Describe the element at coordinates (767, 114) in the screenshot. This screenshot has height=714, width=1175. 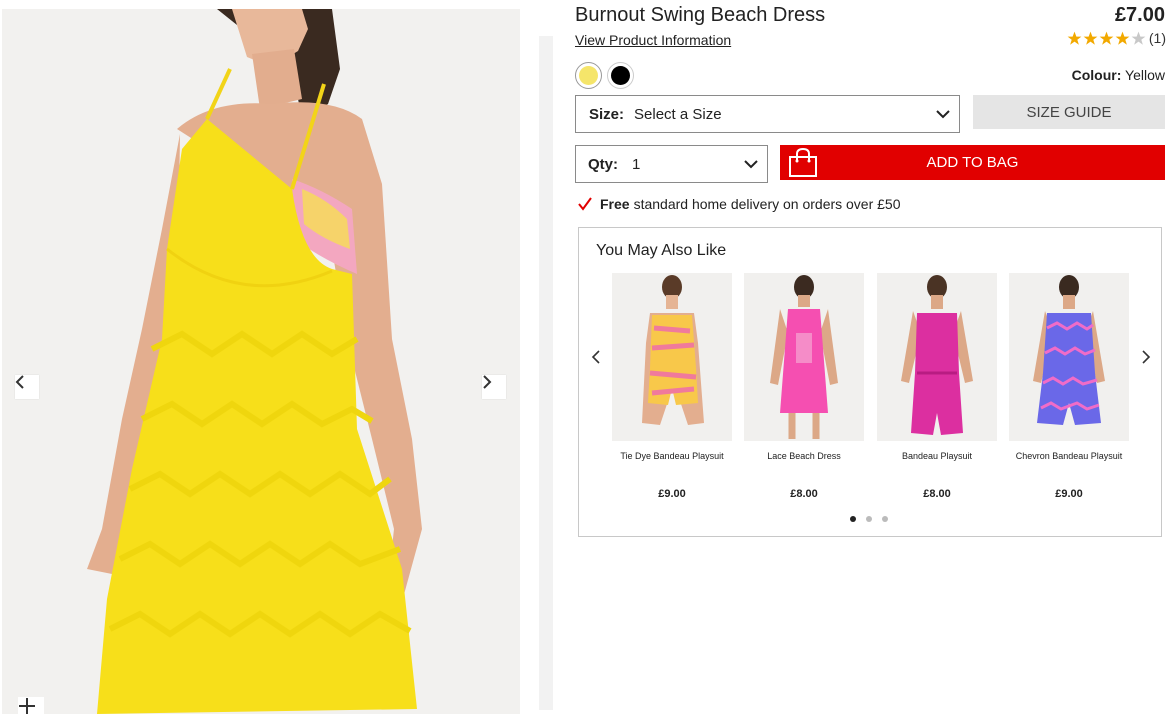
I see `size-select: Size: Select a Size` at that location.